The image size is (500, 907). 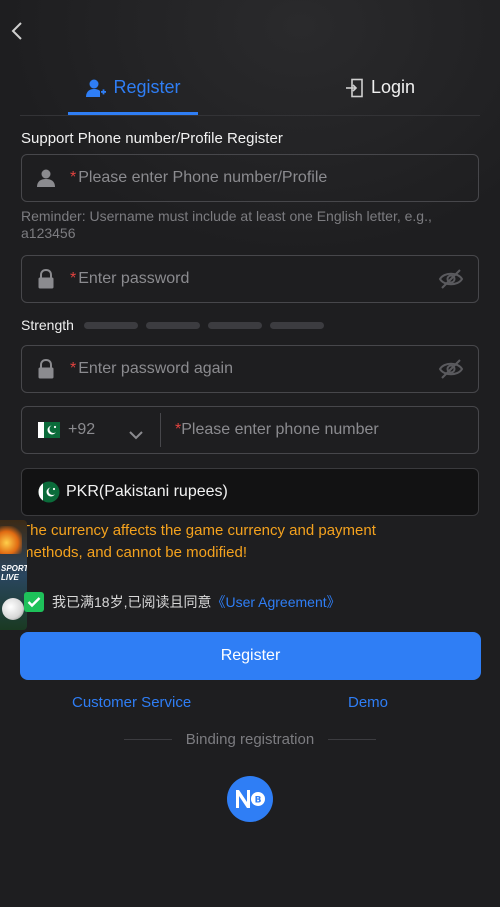 What do you see at coordinates (147, 87) in the screenshot?
I see `tab-register-label: Register` at bounding box center [147, 87].